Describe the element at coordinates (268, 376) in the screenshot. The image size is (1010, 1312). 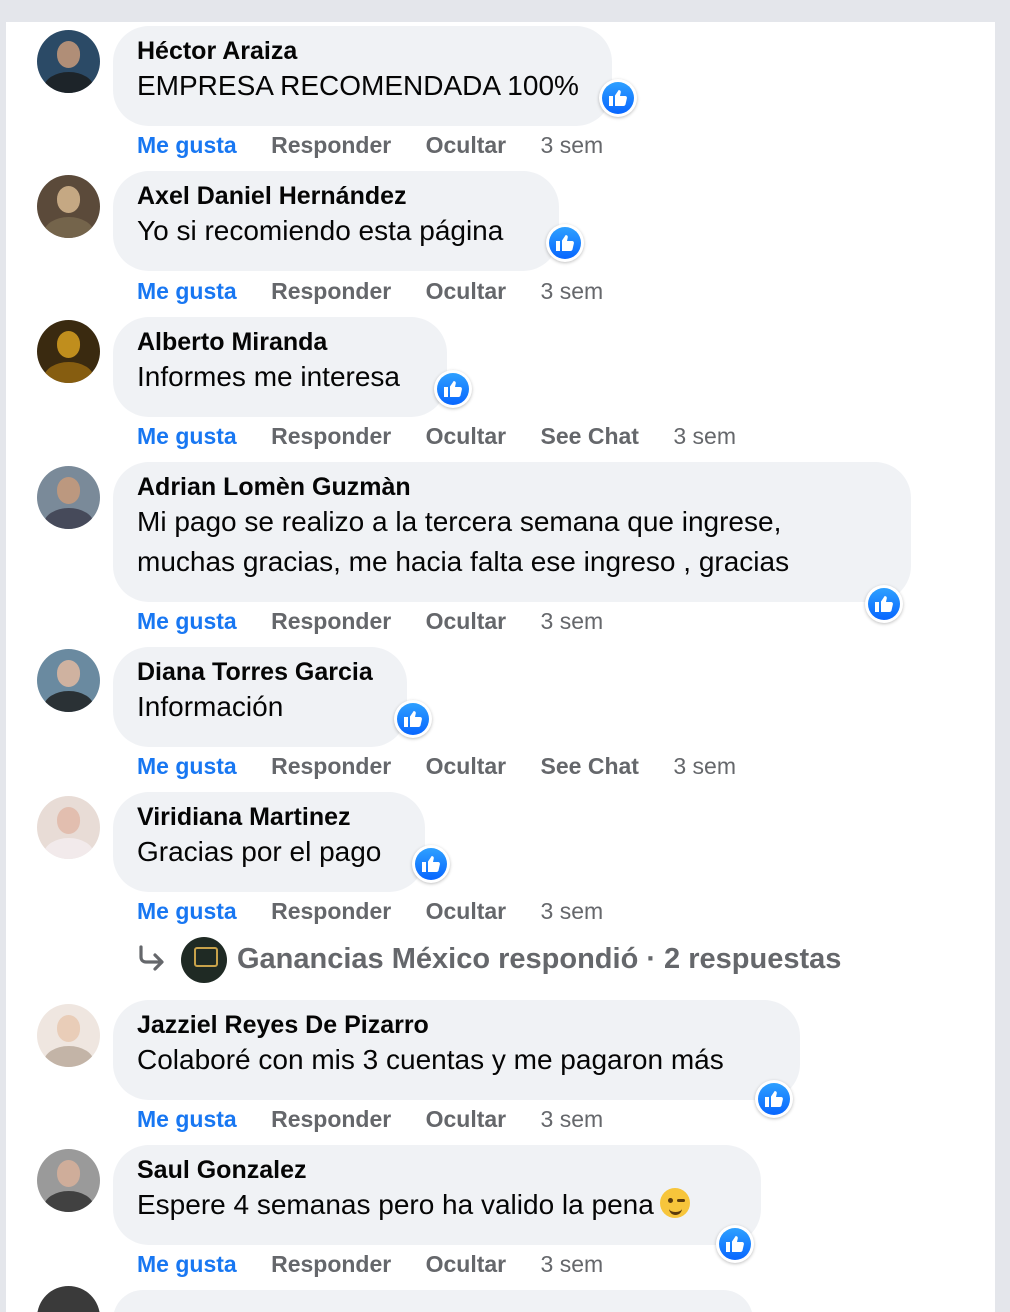
I see `comment-text: Informes me interesa` at that location.